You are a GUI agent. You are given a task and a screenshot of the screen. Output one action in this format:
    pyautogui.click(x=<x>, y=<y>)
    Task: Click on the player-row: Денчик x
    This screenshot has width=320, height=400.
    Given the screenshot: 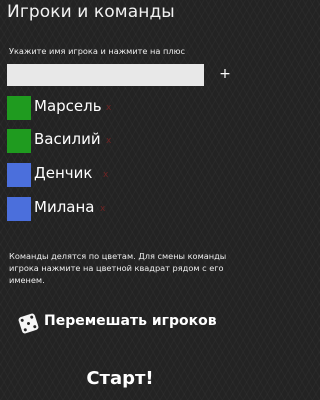 What is the action you would take?
    pyautogui.click(x=120, y=176)
    